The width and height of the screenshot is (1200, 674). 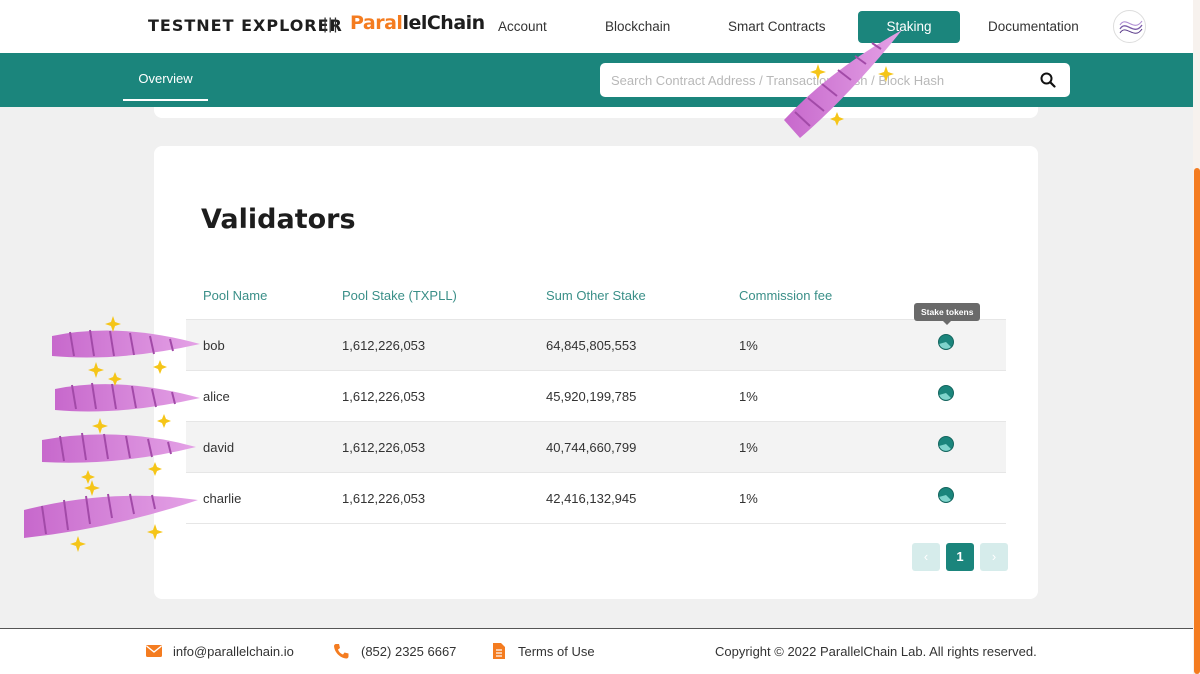 I want to click on sum-other-stake: 45,920,199,785, so click(x=591, y=396).